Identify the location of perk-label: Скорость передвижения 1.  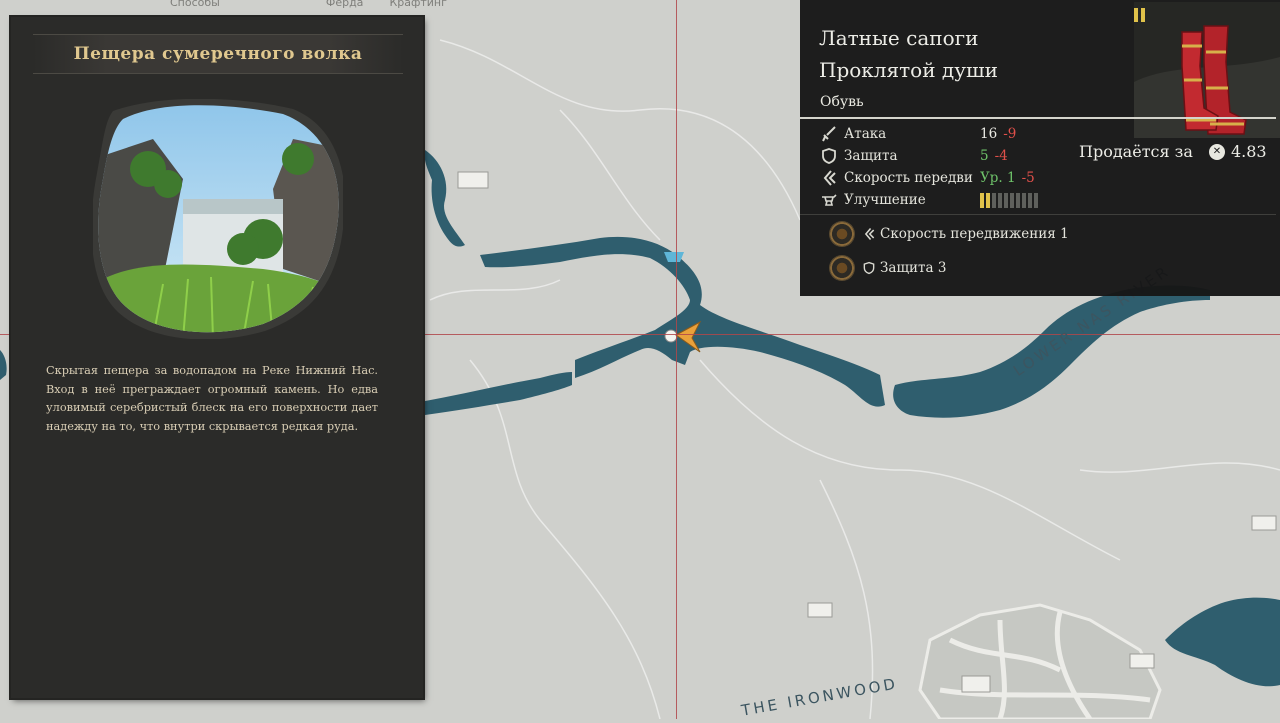
(974, 234).